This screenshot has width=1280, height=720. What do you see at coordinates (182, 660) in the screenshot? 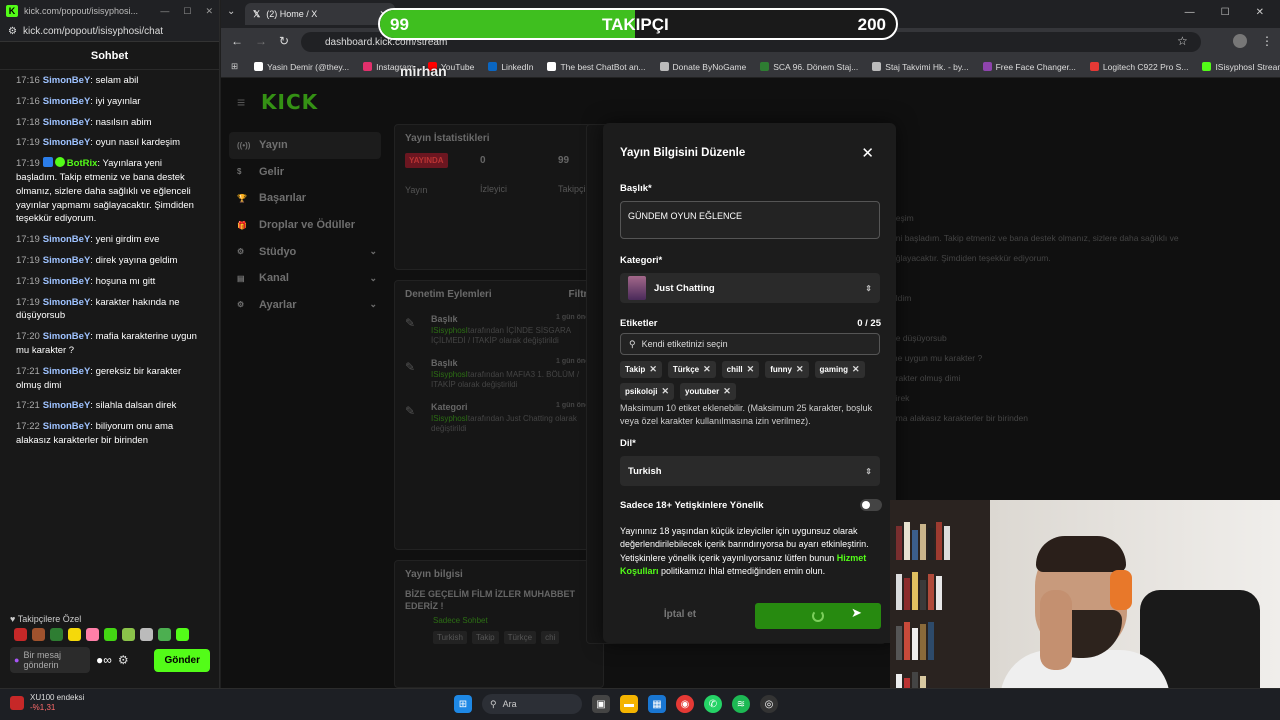
I see `send-button: Gönder` at bounding box center [182, 660].